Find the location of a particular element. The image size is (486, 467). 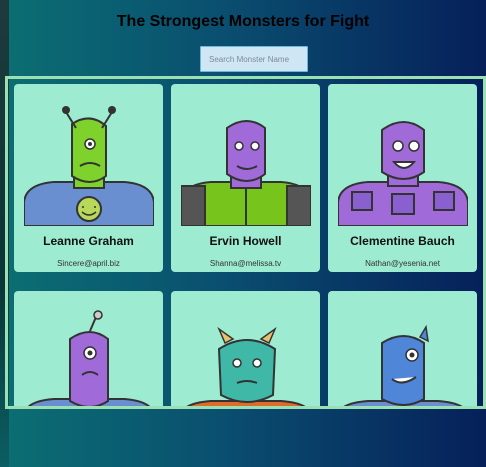

monster-name: Ervin Howell is located at coordinates (245, 241).